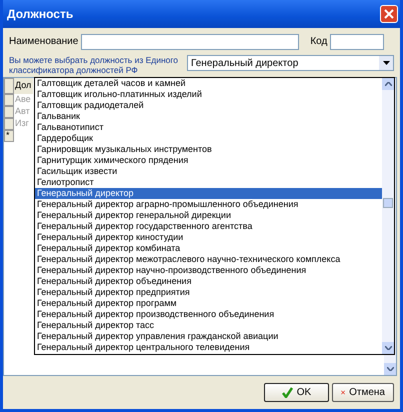  Describe the element at coordinates (388, 203) in the screenshot. I see `scroll-thumb` at that location.